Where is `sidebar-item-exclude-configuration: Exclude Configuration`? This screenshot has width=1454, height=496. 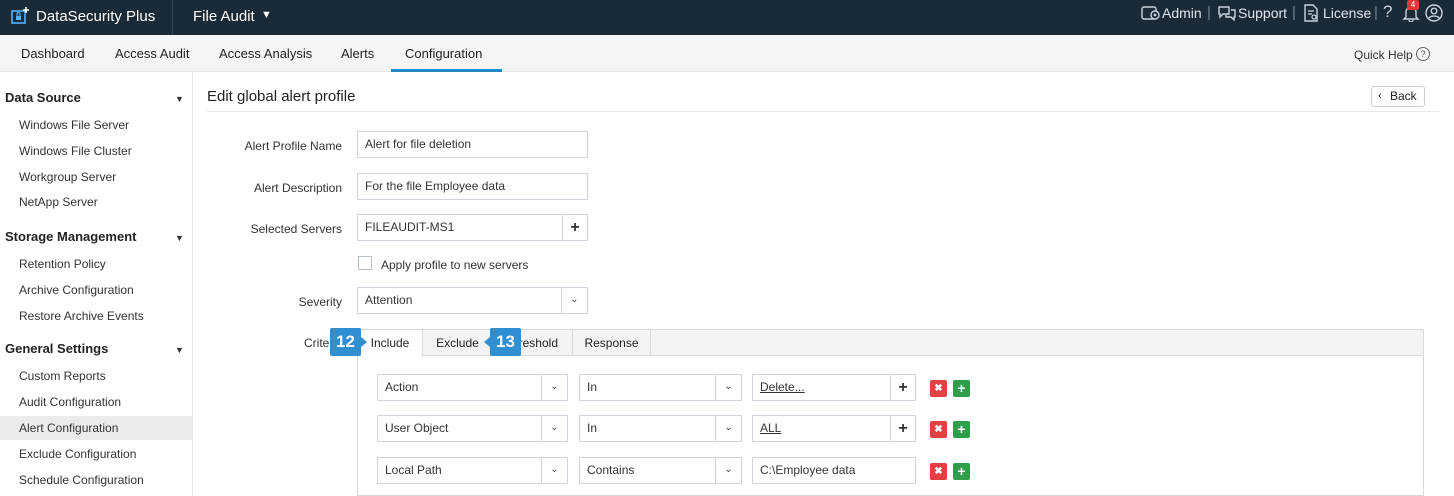
sidebar-item-exclude-configuration: Exclude Configuration is located at coordinates (96, 454).